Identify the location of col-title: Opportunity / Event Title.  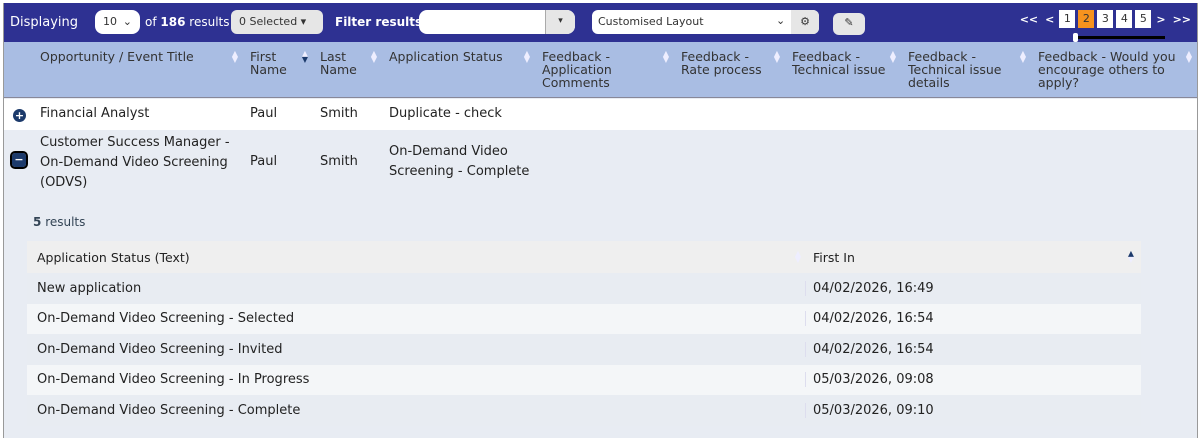
(117, 56).